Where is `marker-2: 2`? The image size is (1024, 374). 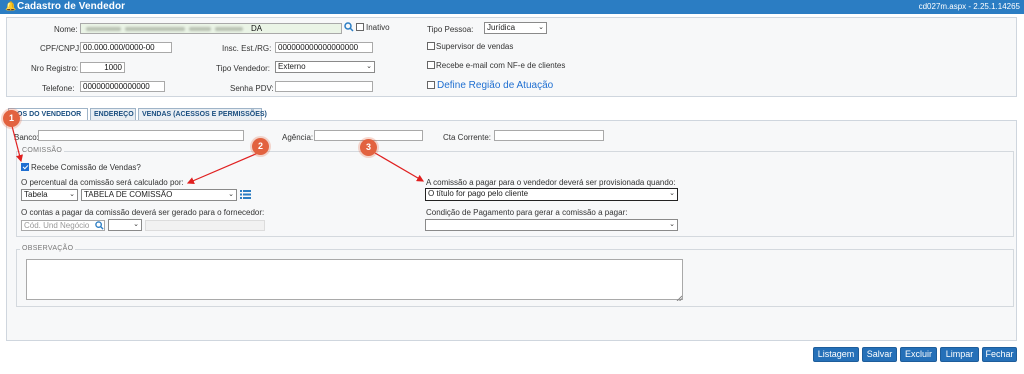 marker-2: 2 is located at coordinates (260, 146).